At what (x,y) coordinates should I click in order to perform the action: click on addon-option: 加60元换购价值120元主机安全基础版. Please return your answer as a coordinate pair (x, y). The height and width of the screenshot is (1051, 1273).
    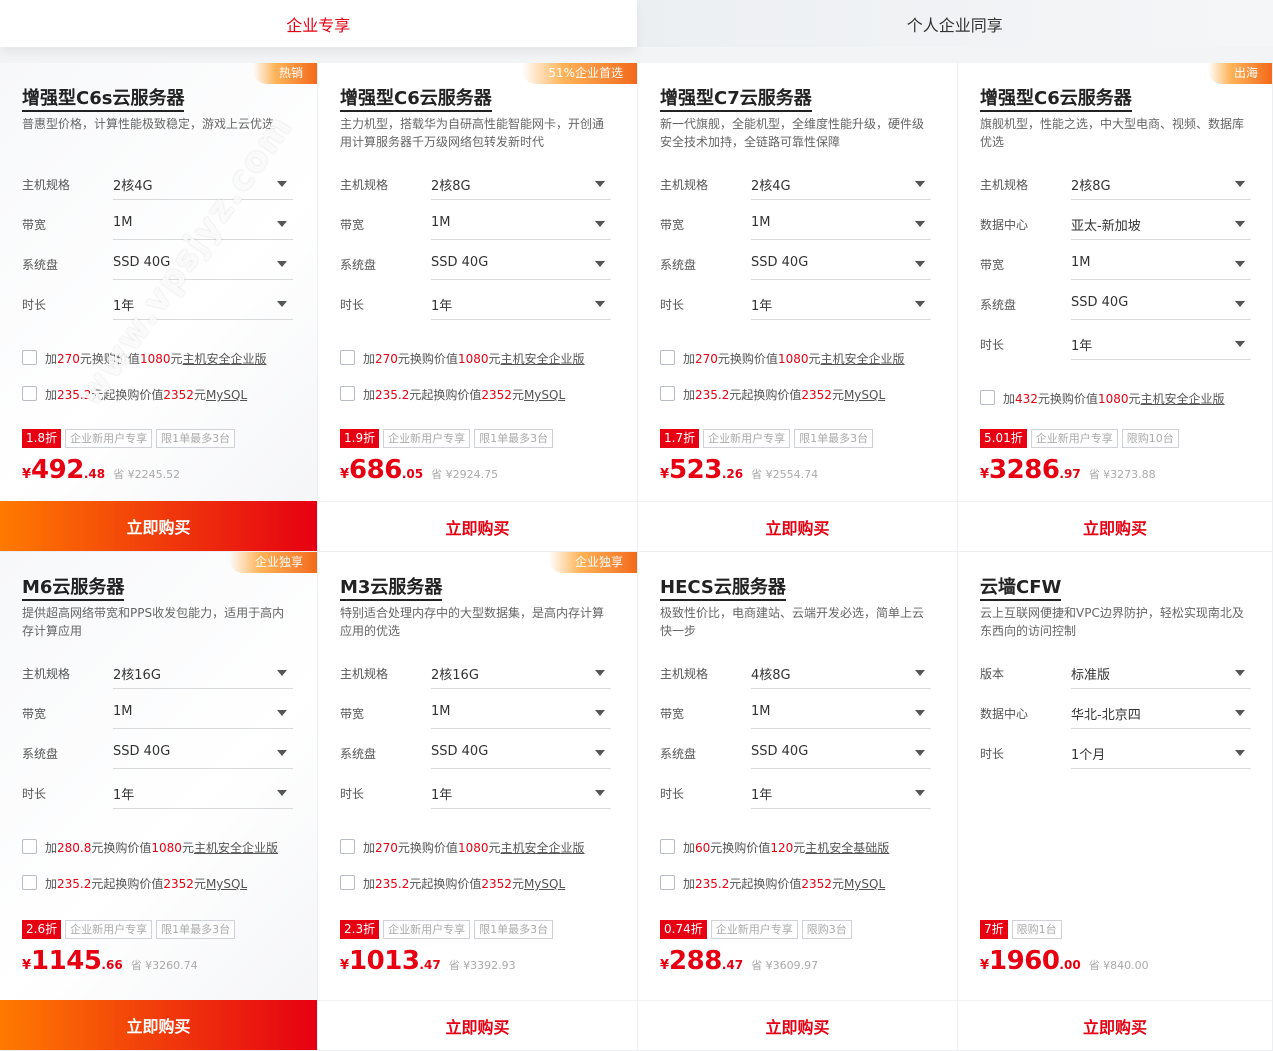
    Looking at the image, I should click on (805, 847).